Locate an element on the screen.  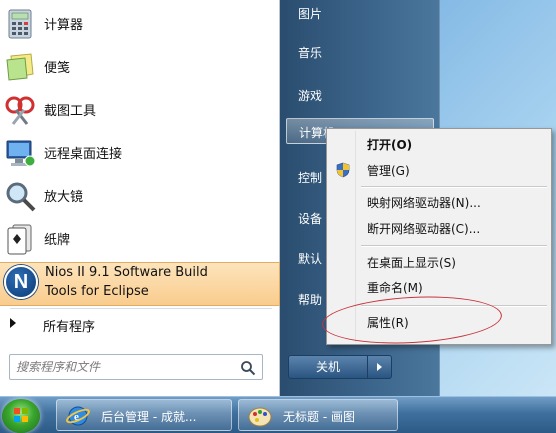
taskbar-button-paint: 无标题 - 画图 is located at coordinates (318, 415).